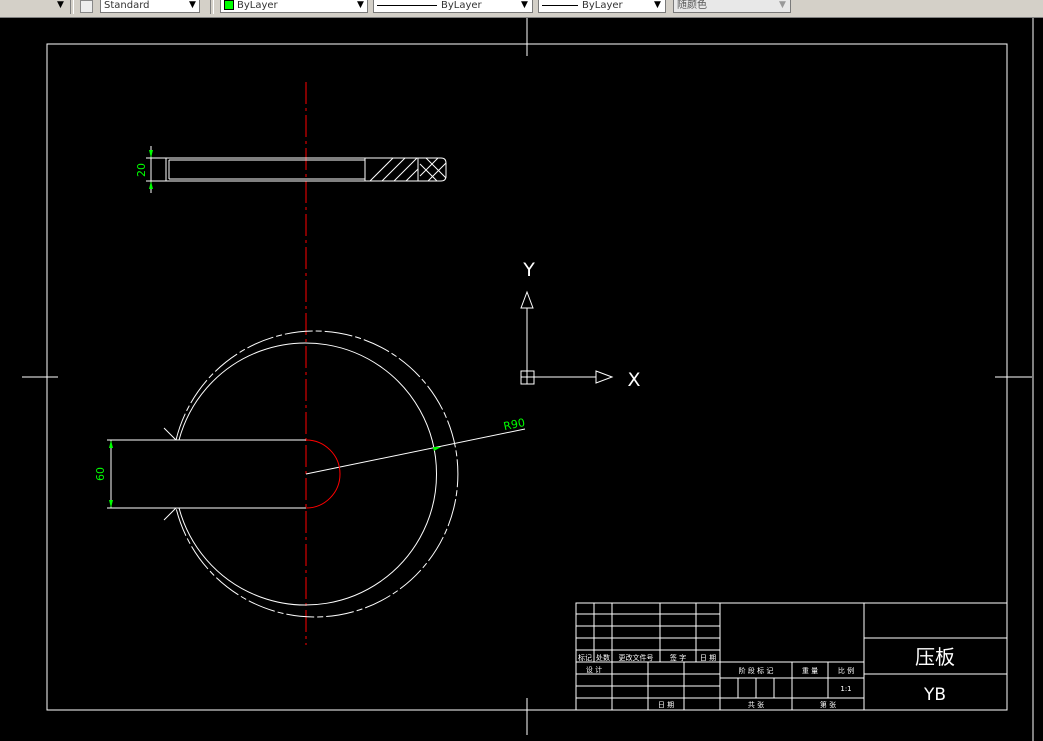  I want to click on tb-design: 设 计, so click(594, 669).